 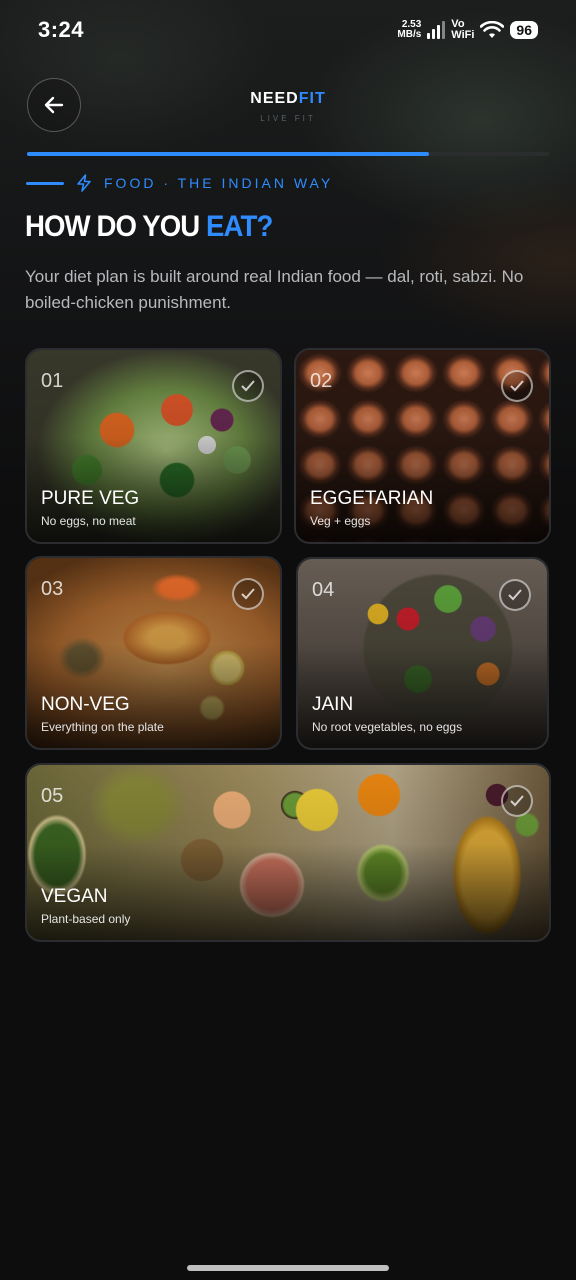 What do you see at coordinates (340, 521) in the screenshot?
I see `option-description: Veg + eggs` at bounding box center [340, 521].